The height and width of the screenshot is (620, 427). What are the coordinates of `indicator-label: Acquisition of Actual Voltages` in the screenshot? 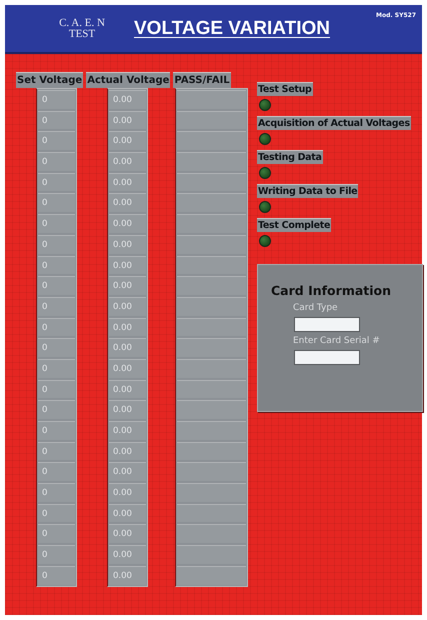 It's located at (334, 123).